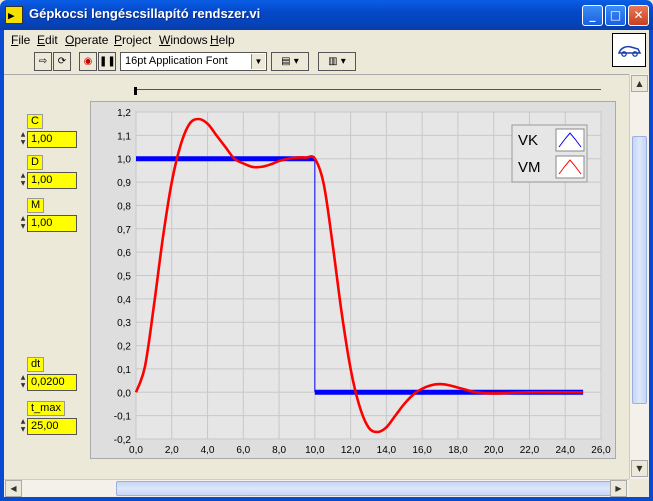  What do you see at coordinates (20, 40) in the screenshot?
I see `menu-file: File` at bounding box center [20, 40].